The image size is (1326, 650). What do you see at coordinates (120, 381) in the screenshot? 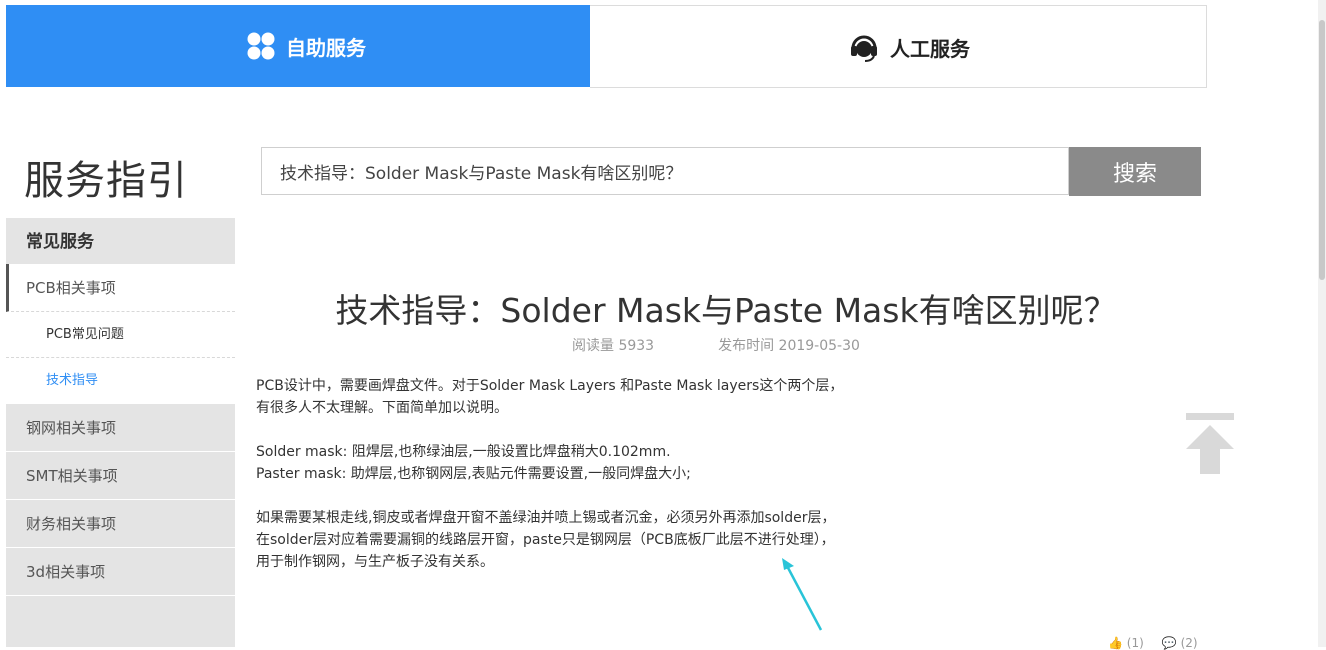
I see `sidebar-subitem-tech-guide: 技术指导` at bounding box center [120, 381].